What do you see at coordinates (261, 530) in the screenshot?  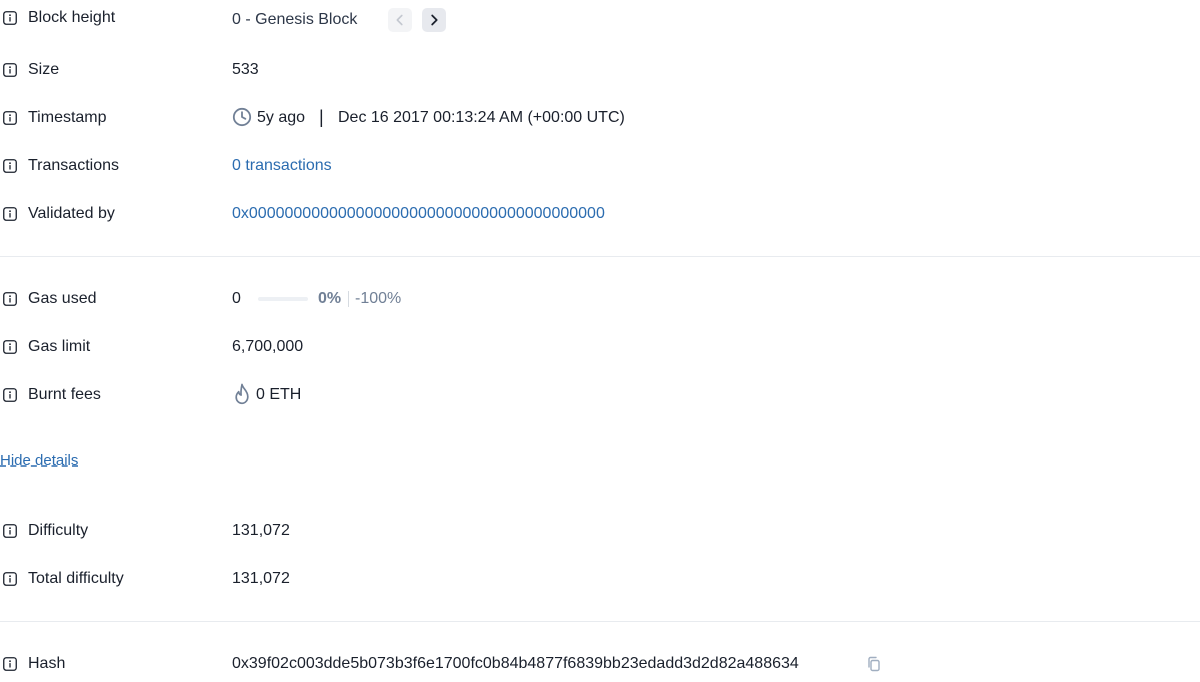 I see `difficulty-value: 131,072` at bounding box center [261, 530].